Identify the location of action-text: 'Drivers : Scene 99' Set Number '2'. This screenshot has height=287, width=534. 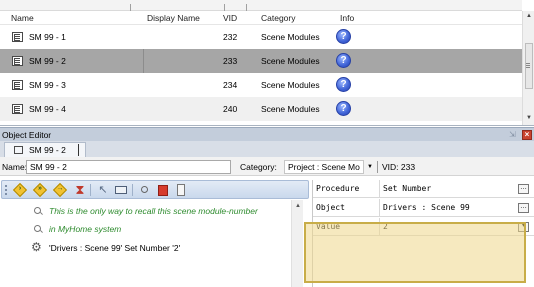
(115, 248).